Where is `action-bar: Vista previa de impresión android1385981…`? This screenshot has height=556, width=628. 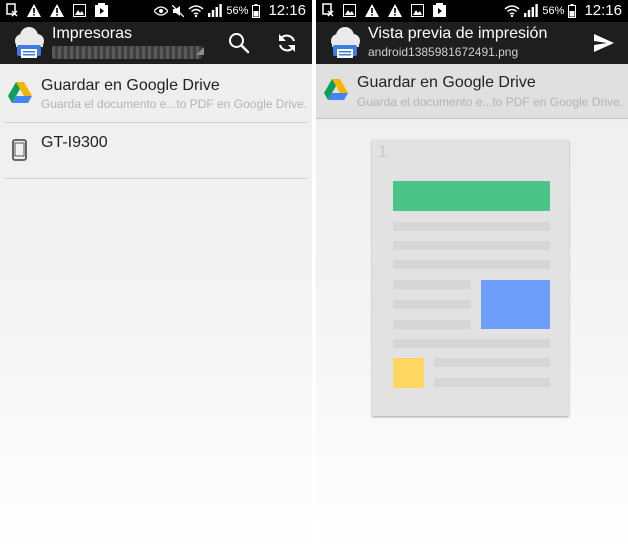
action-bar: Vista previa de impresión android1385981… is located at coordinates (472, 43).